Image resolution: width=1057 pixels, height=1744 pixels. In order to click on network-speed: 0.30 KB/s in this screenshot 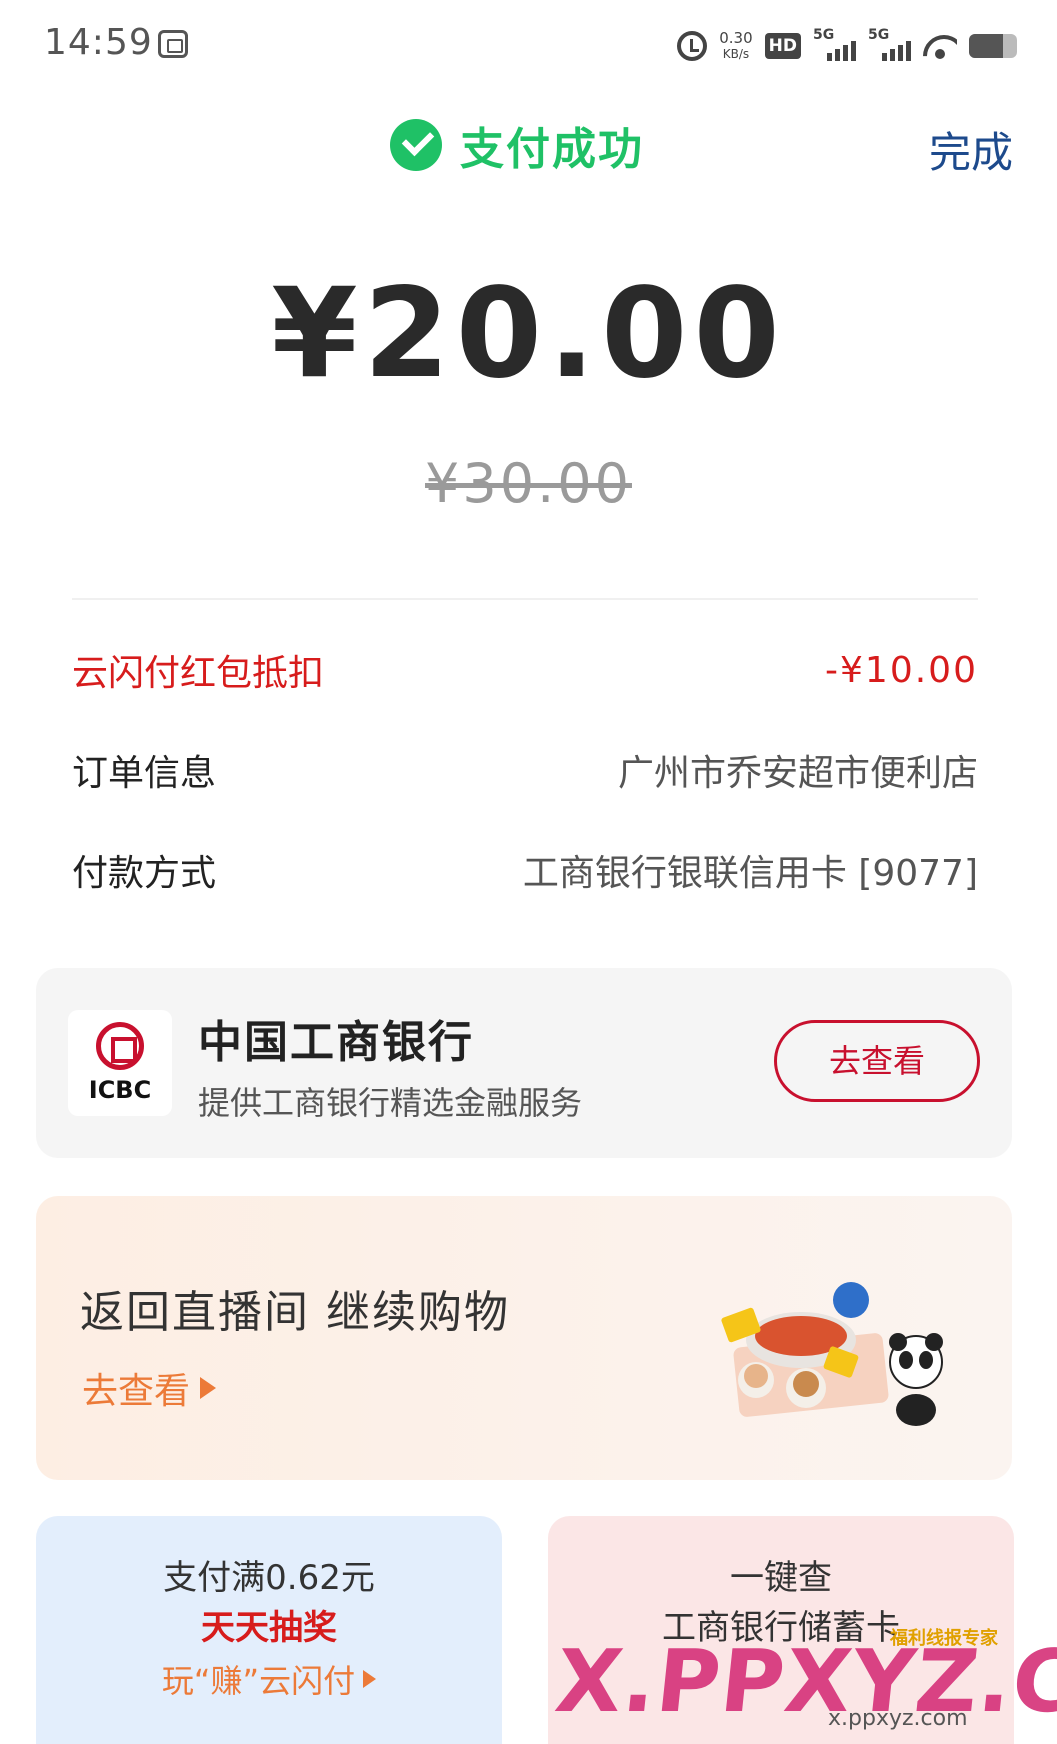, I will do `click(736, 45)`.